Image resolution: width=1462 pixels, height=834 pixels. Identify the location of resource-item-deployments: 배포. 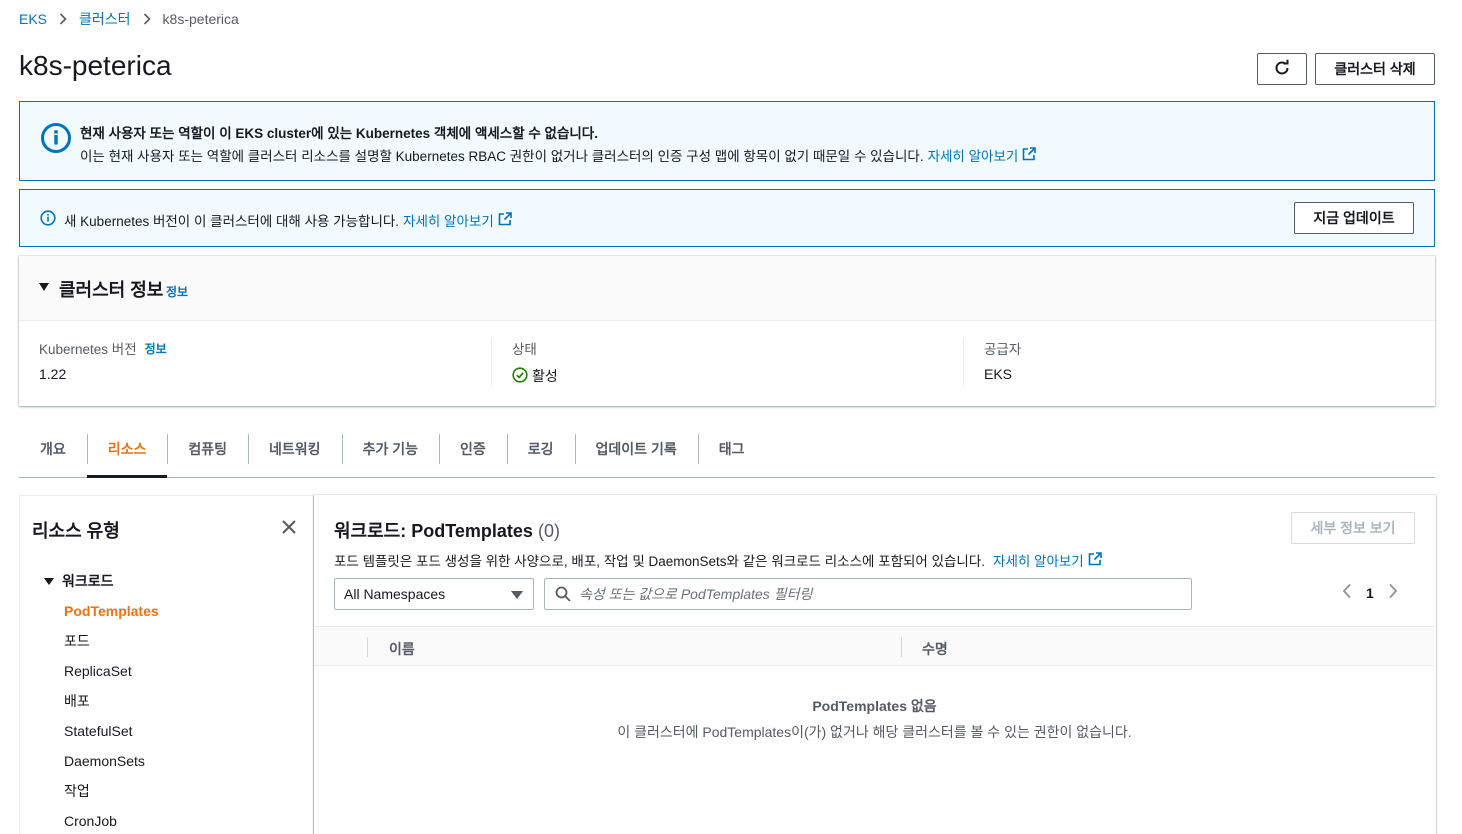
(111, 706).